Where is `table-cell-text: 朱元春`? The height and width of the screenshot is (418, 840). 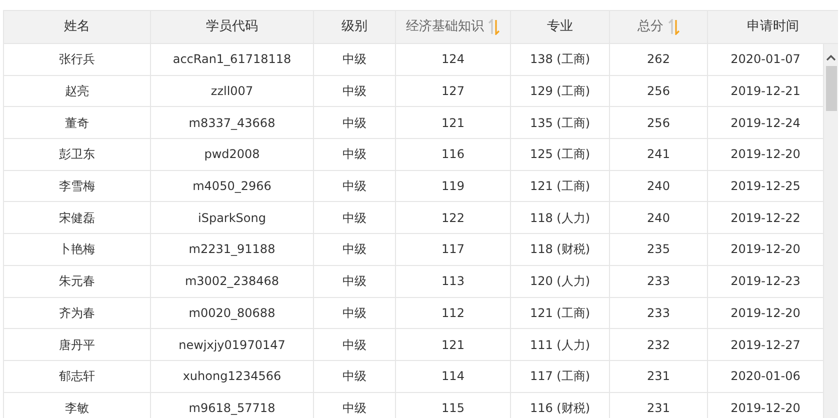 table-cell-text: 朱元春 is located at coordinates (77, 281).